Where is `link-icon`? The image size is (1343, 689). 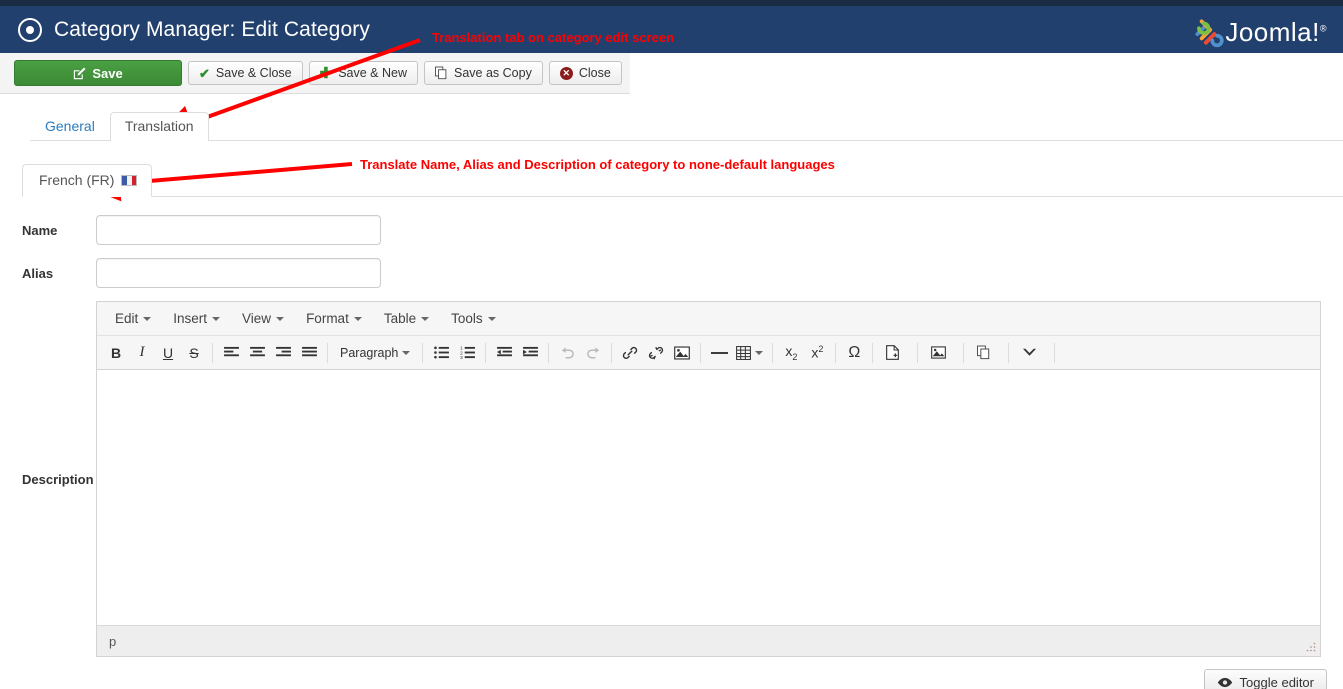 link-icon is located at coordinates (630, 353).